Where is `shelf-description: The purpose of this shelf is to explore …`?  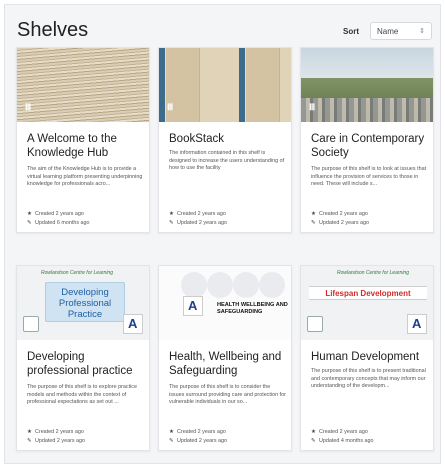
shelf-description: The purpose of this shelf is to explore … is located at coordinates (82, 395).